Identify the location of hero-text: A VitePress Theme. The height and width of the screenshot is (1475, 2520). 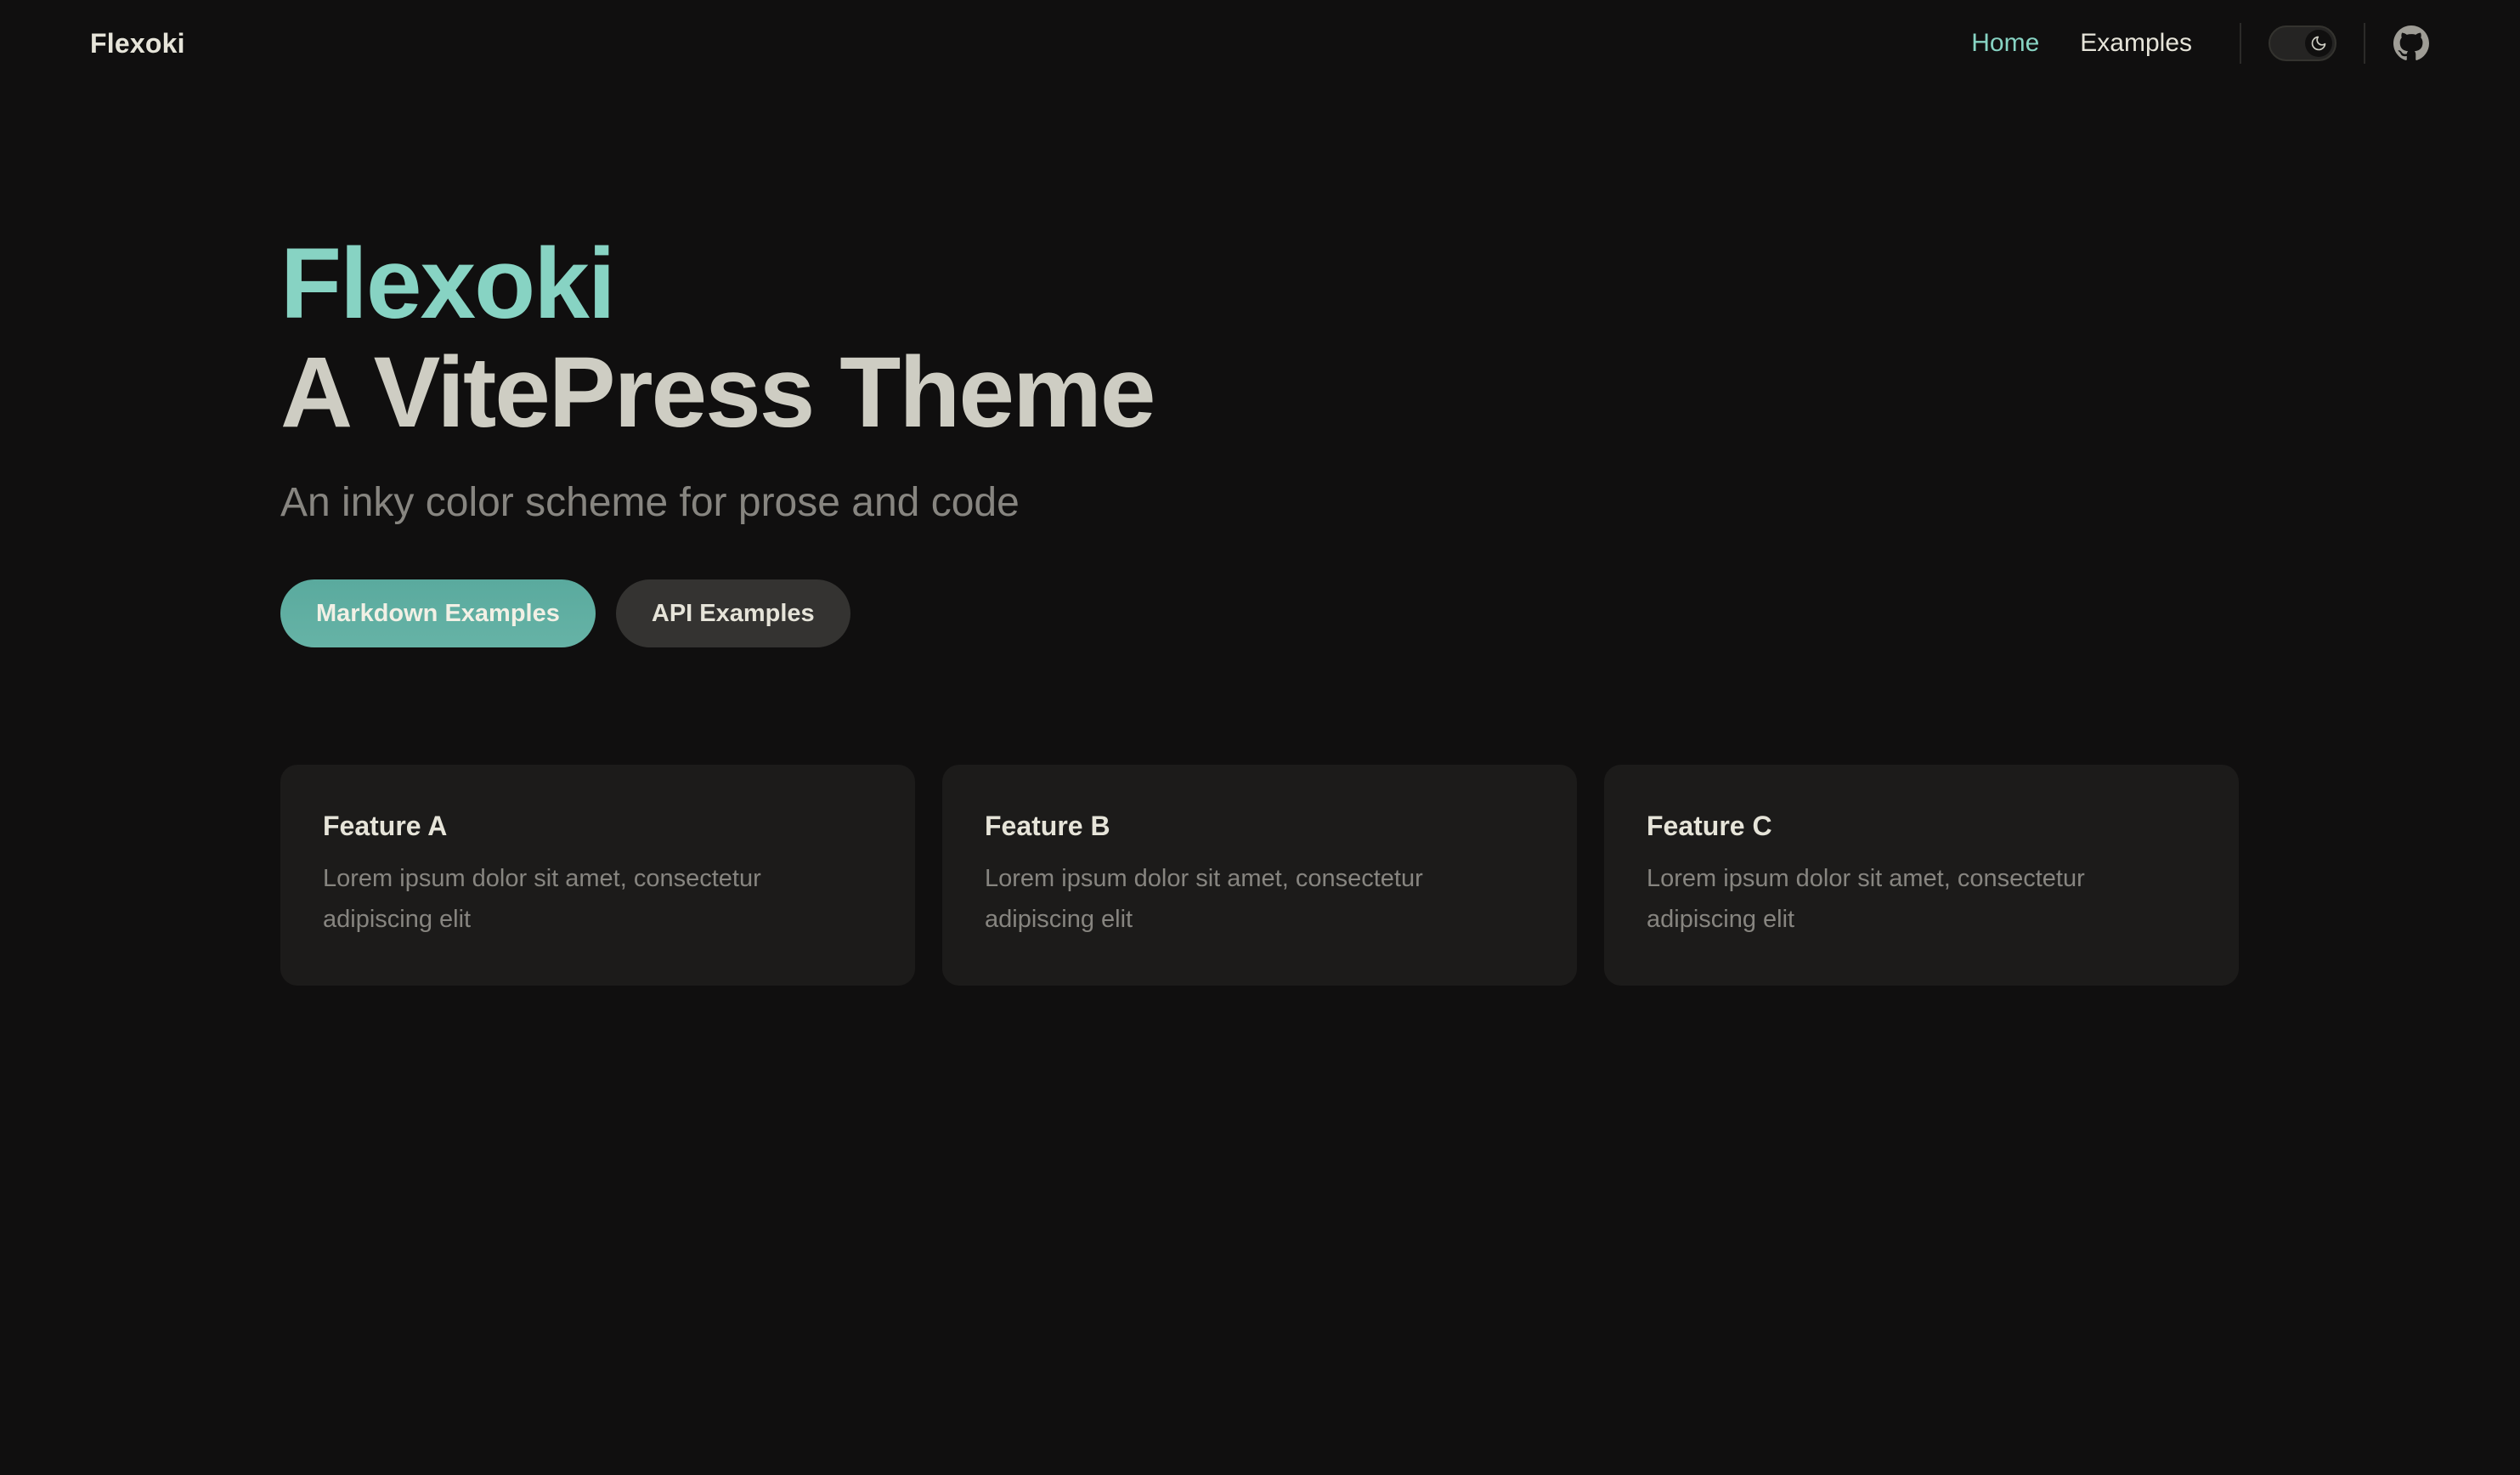
(718, 393).